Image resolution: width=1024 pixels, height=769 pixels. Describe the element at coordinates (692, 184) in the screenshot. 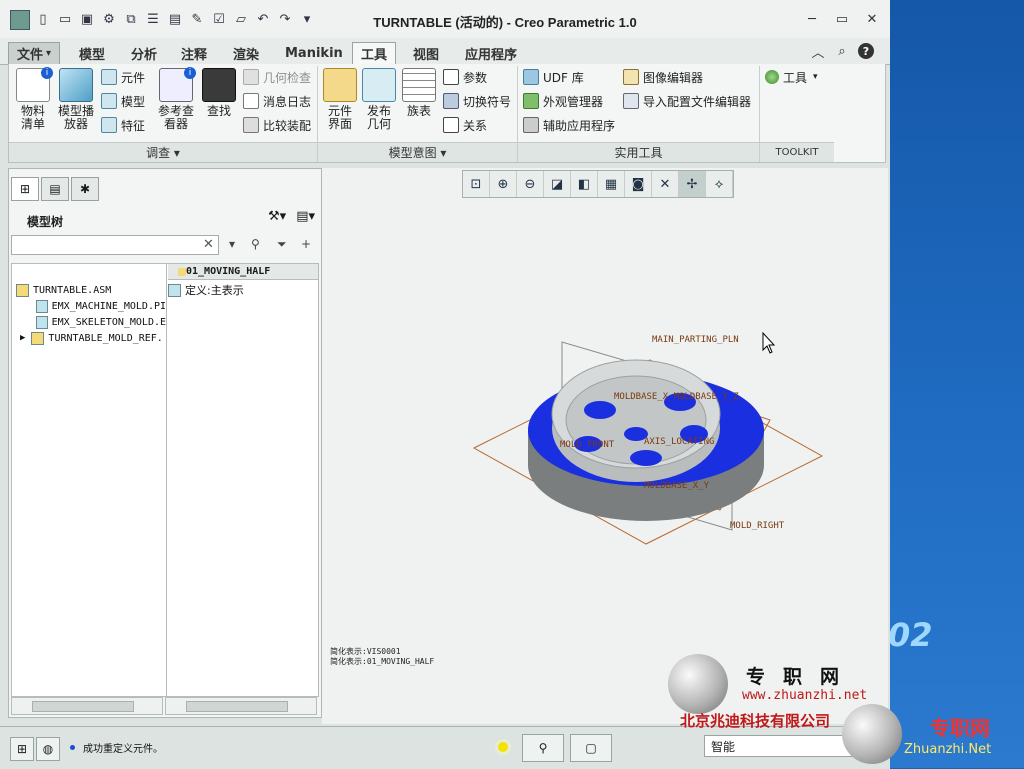

I see `spin-center-icon: ✢` at that location.